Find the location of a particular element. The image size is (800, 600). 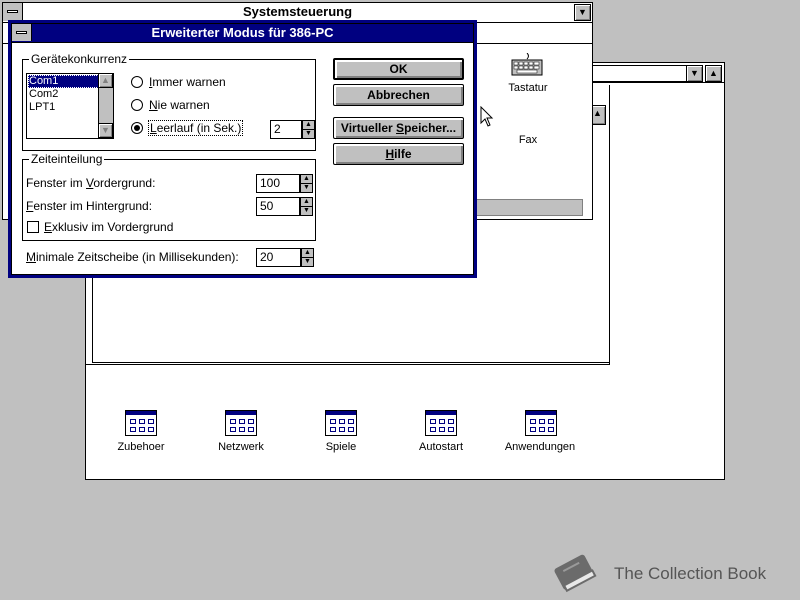

watermark: The Collection Book is located at coordinates (668, 574).